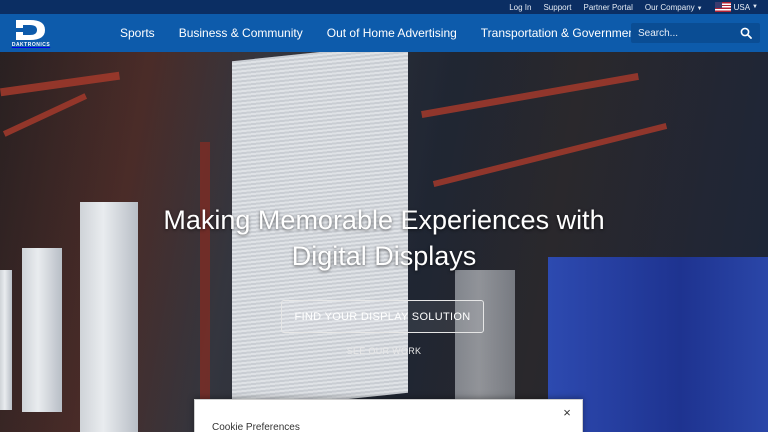  I want to click on us-flag-icon, so click(722, 7).